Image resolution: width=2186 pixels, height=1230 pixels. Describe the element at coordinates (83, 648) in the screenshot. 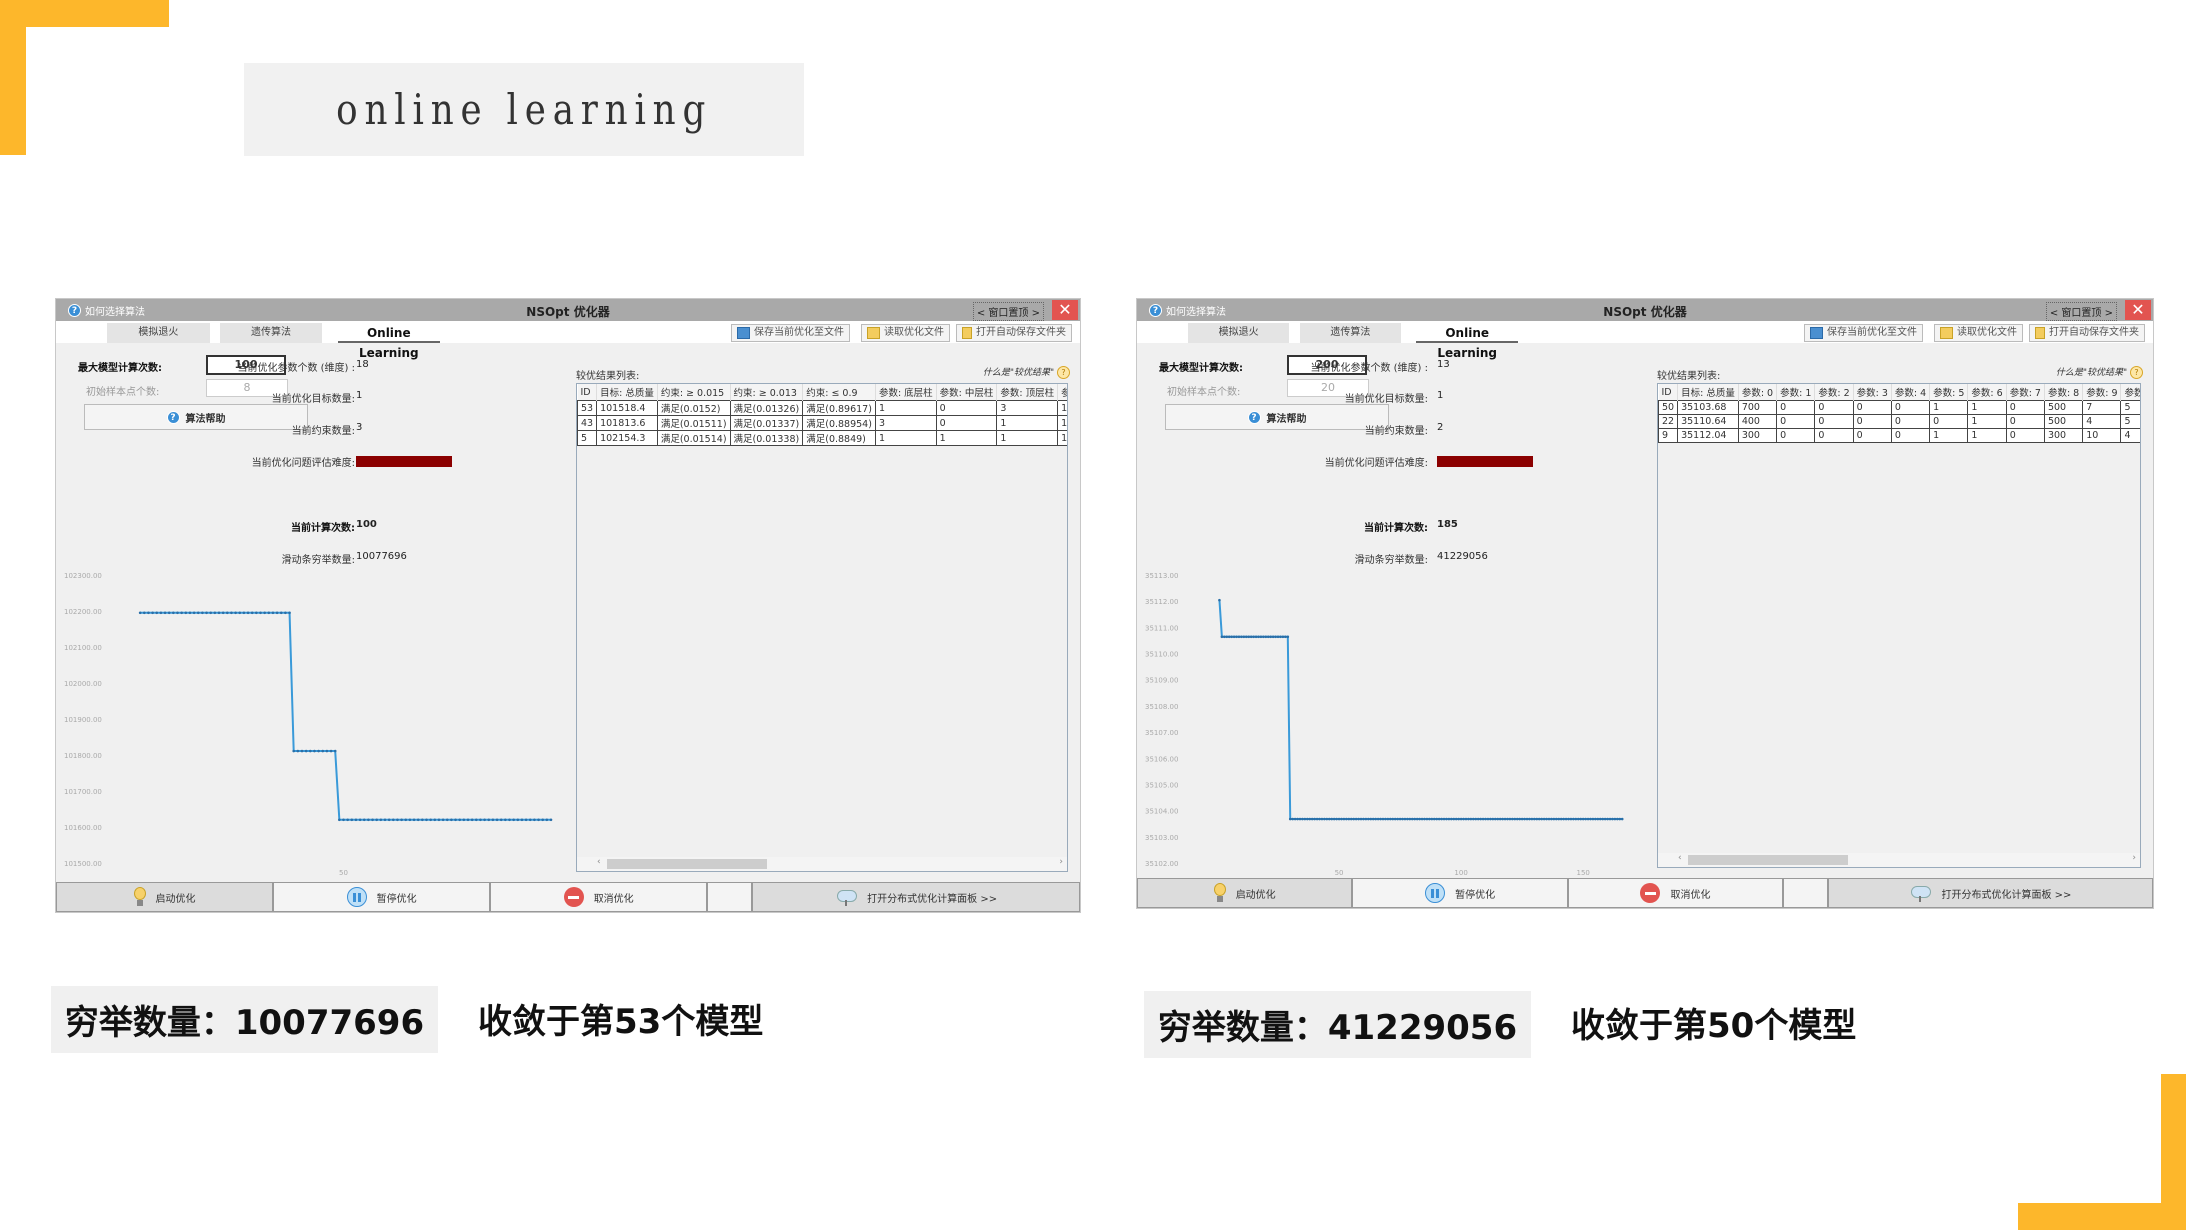

I see `y-tick-label: 102100.00` at that location.